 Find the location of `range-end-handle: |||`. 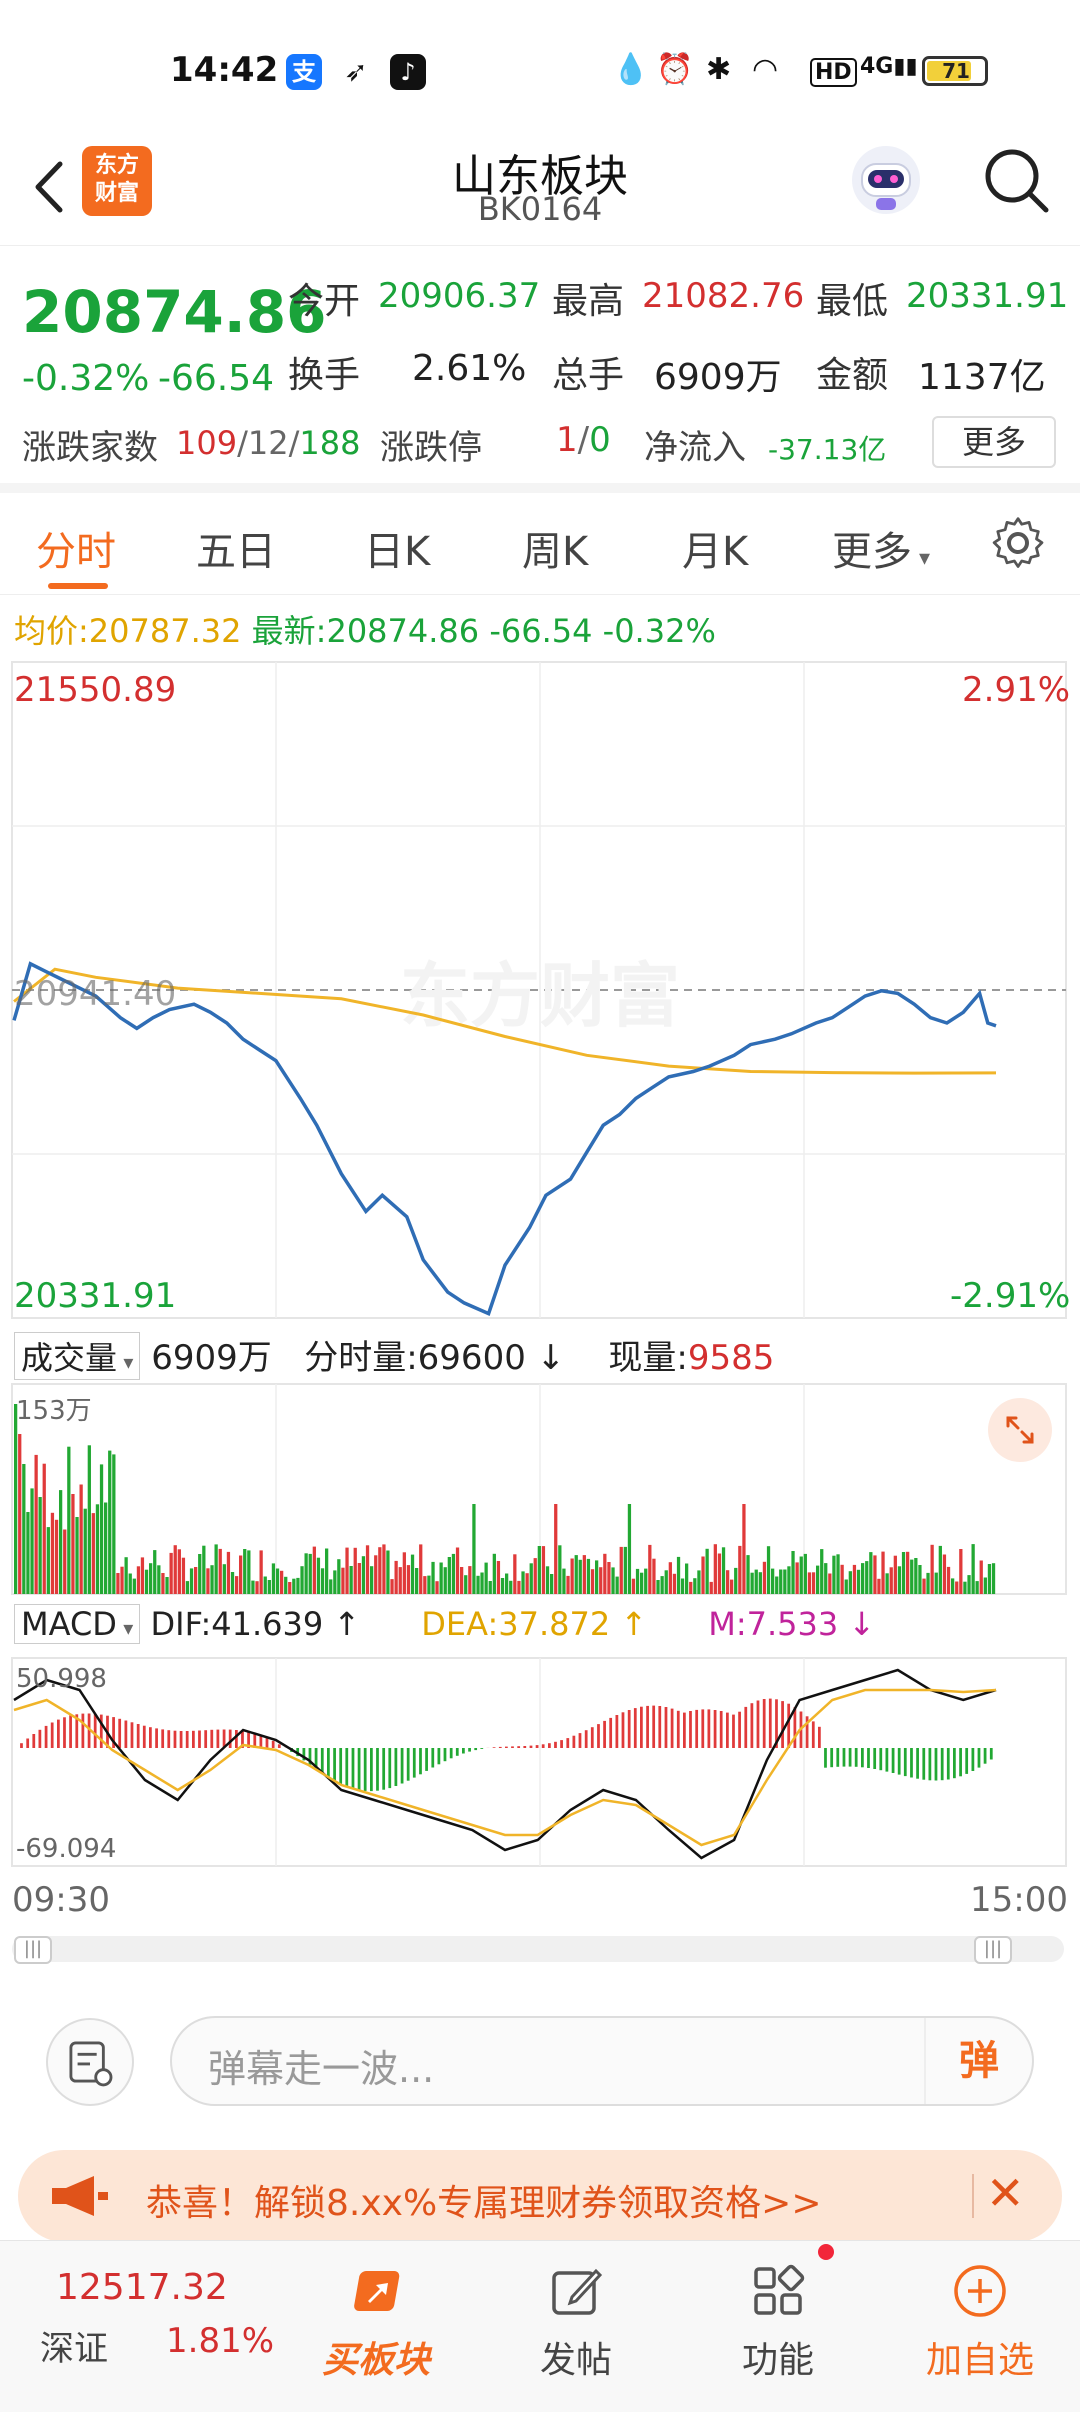

range-end-handle: ||| is located at coordinates (993, 1950).